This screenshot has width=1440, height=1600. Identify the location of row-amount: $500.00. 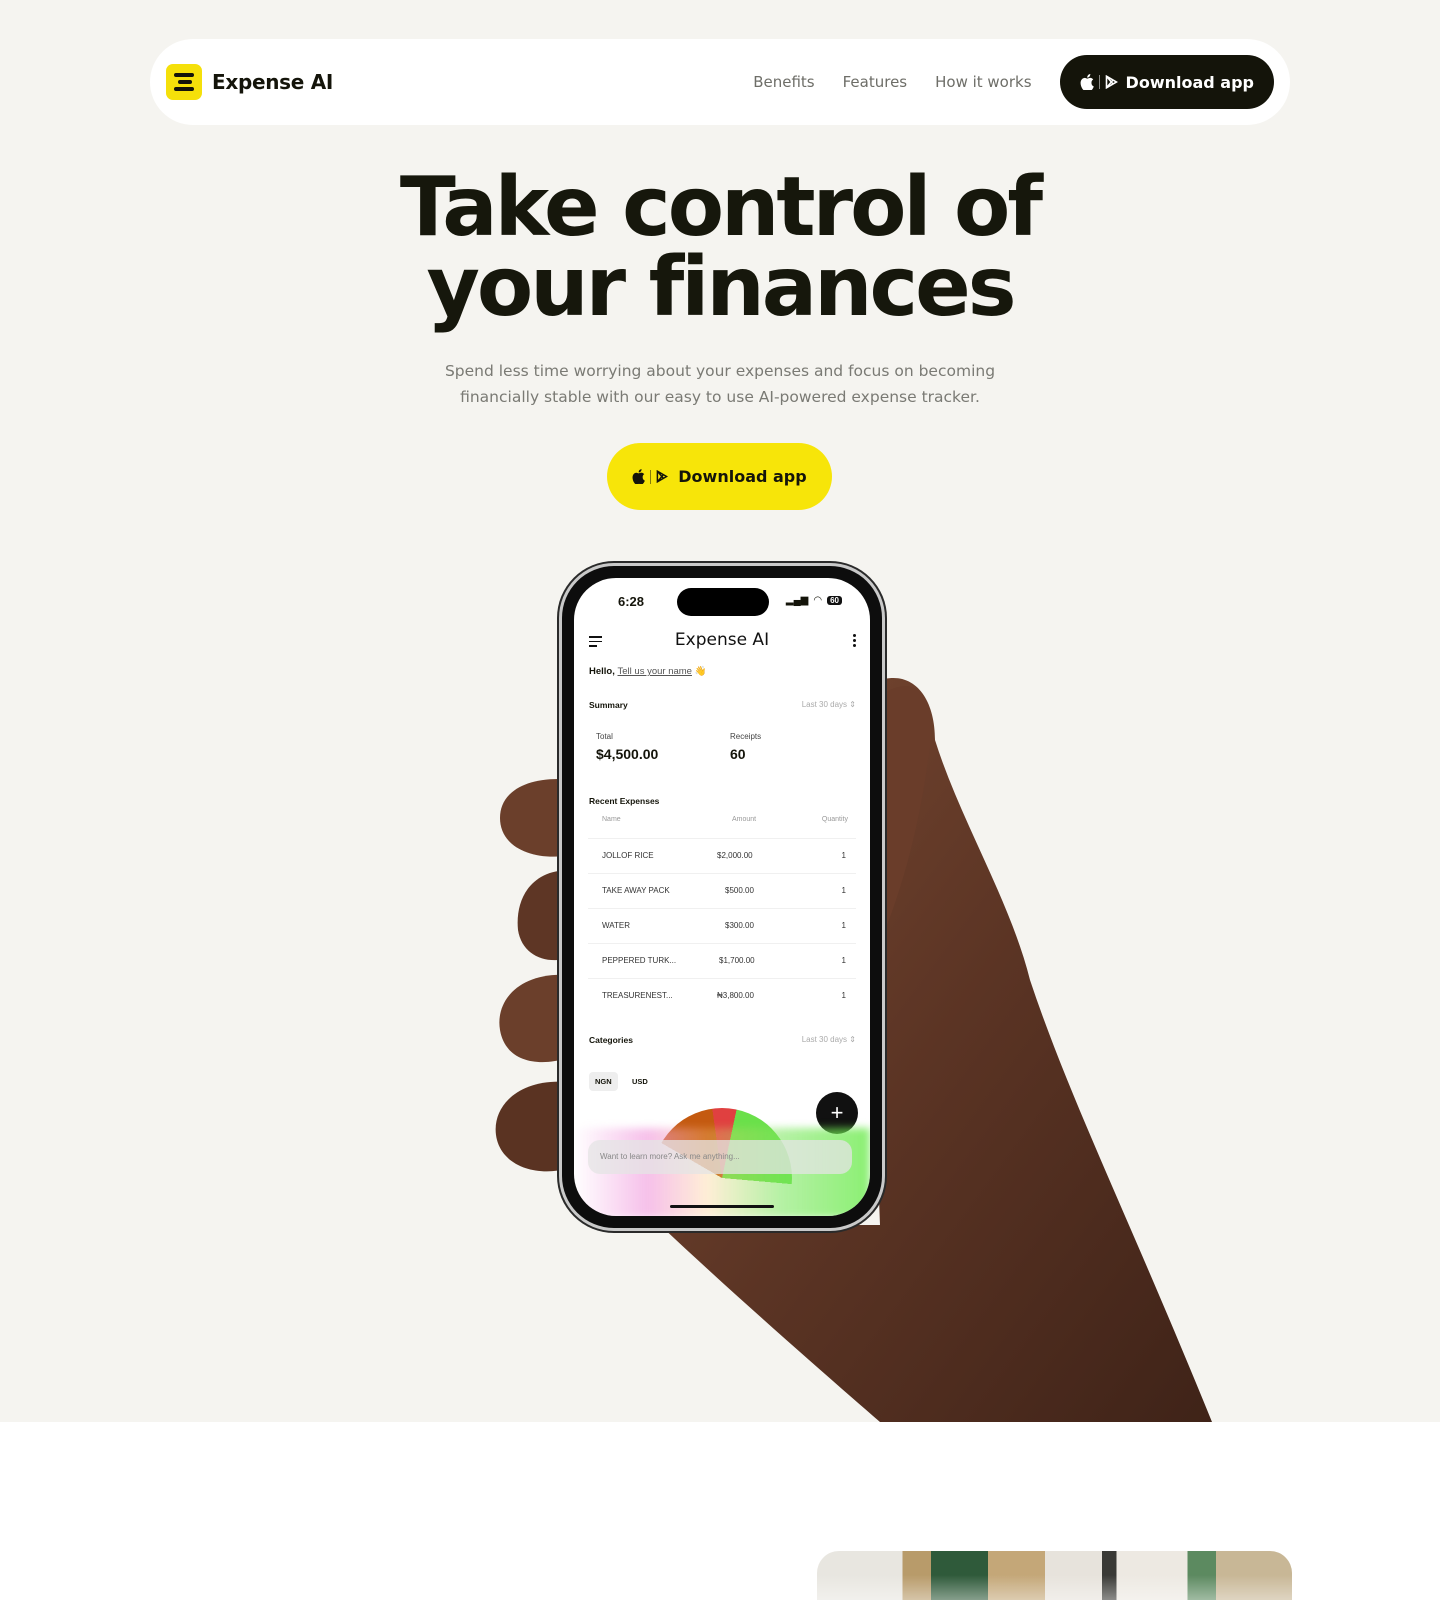
(739, 890).